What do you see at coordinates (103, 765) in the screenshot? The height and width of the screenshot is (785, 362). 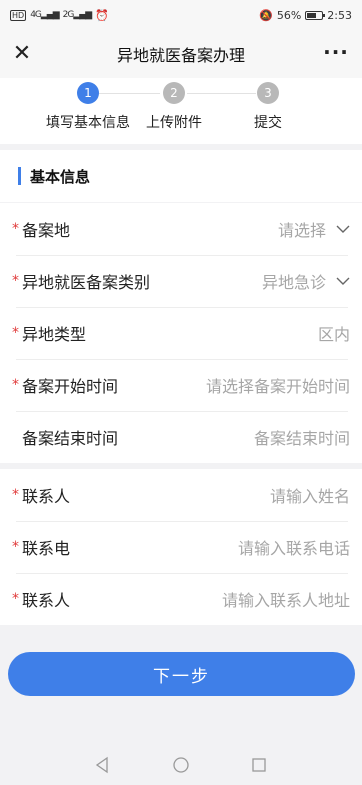 I see `back-icon` at bounding box center [103, 765].